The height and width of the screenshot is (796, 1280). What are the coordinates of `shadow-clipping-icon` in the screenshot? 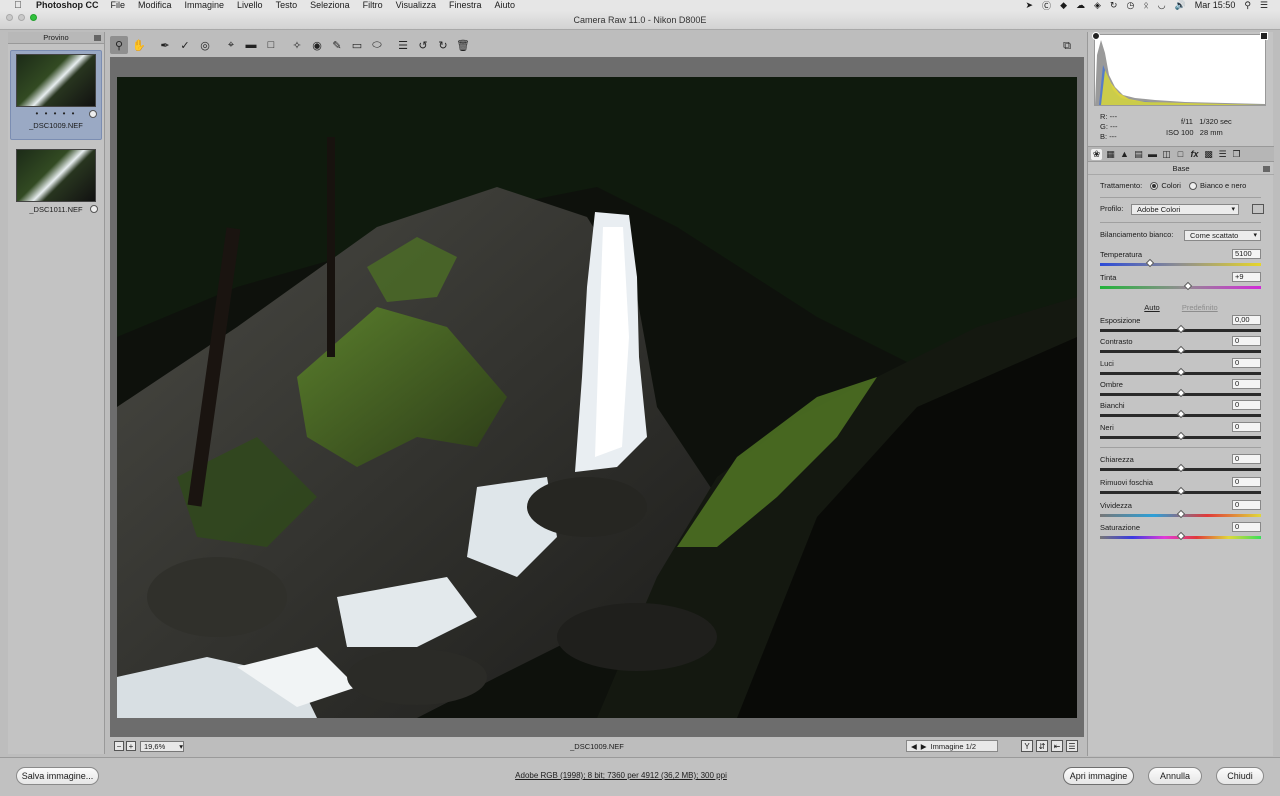 It's located at (1096, 36).